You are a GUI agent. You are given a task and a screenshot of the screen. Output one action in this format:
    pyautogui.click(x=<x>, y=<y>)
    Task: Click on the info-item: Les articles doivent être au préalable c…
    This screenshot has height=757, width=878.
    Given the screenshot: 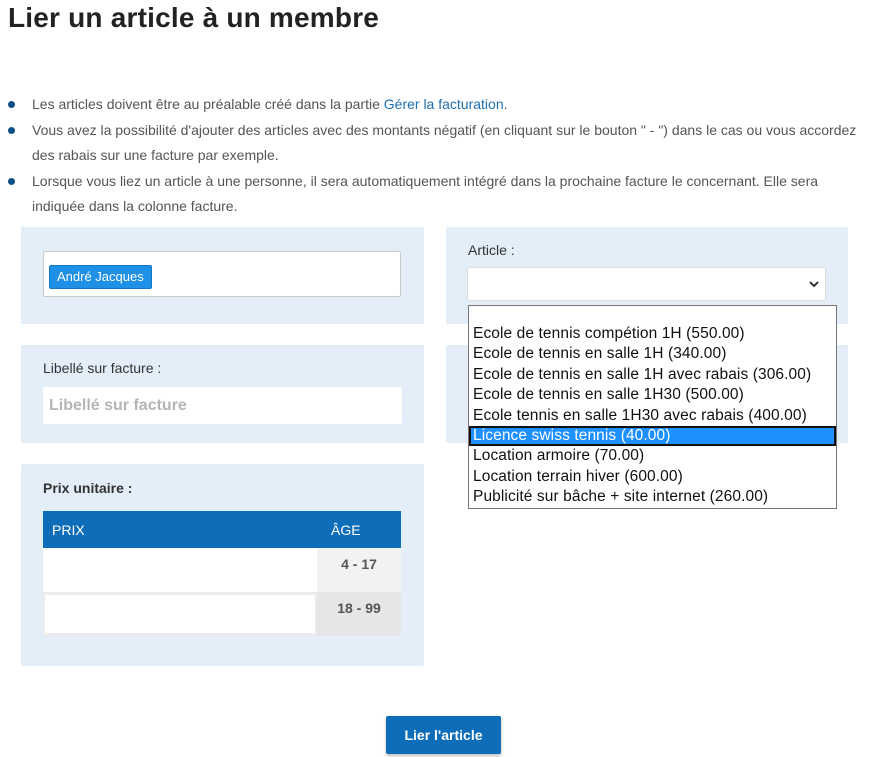 What is the action you would take?
    pyautogui.click(x=440, y=105)
    